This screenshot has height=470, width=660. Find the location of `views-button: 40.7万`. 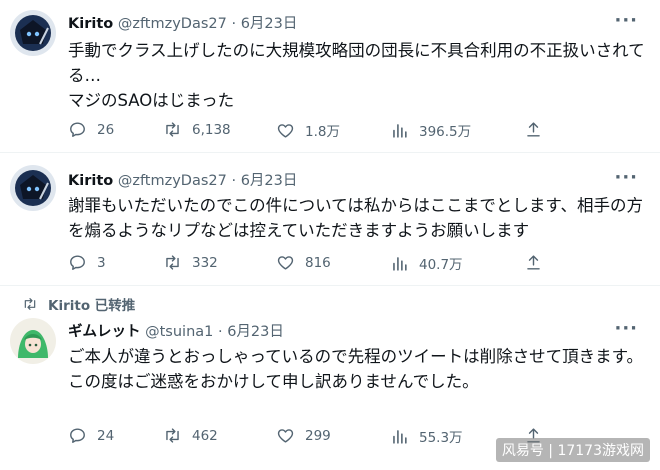

views-button: 40.7万 is located at coordinates (426, 263).